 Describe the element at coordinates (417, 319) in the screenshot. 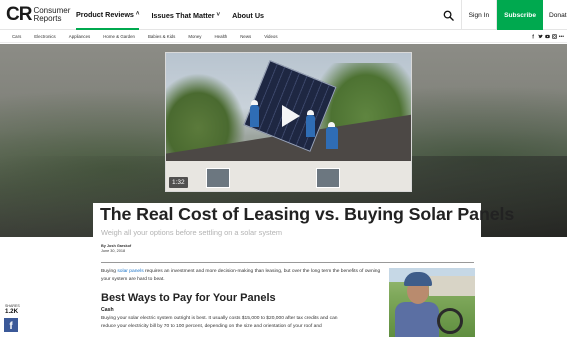

I see `photo-child-shirt` at that location.